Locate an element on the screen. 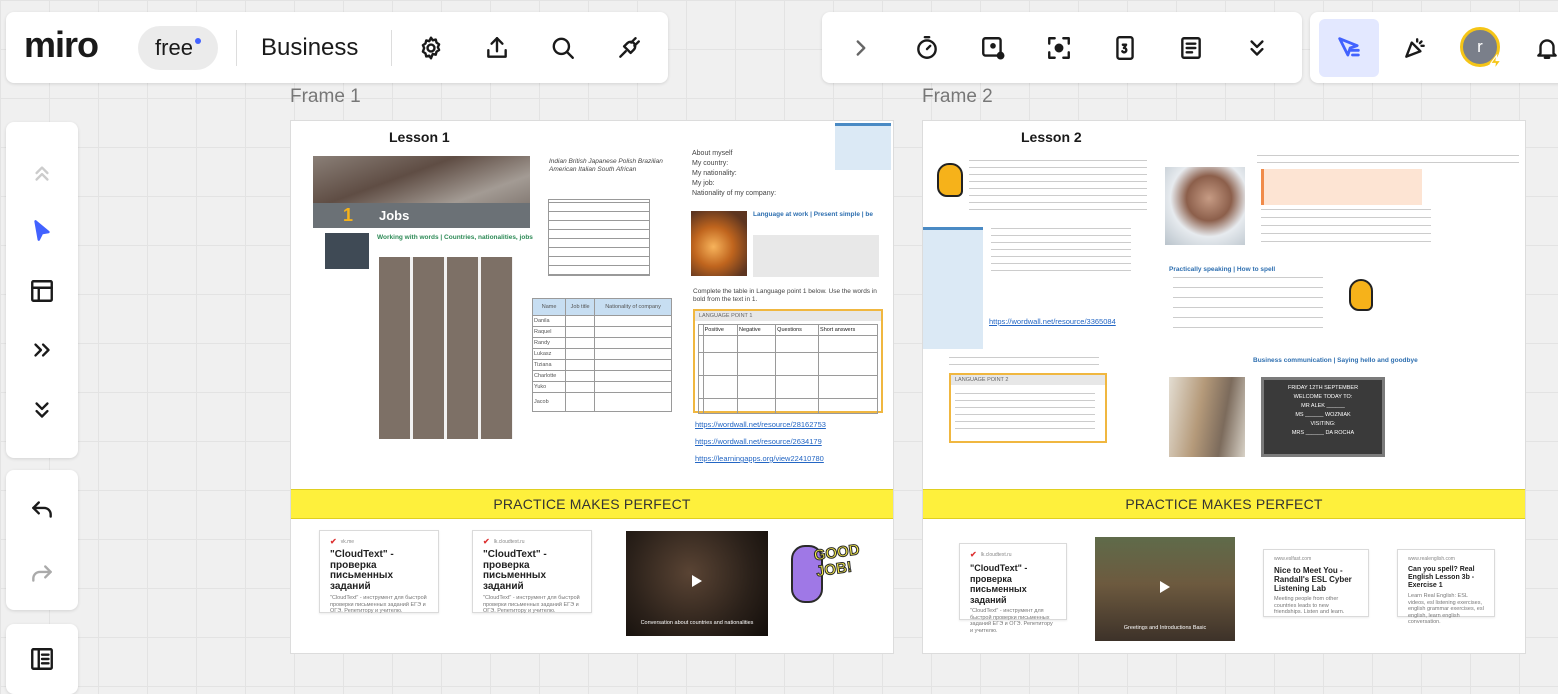 This screenshot has height=694, width=1558. notes-icon is located at coordinates (1191, 48).